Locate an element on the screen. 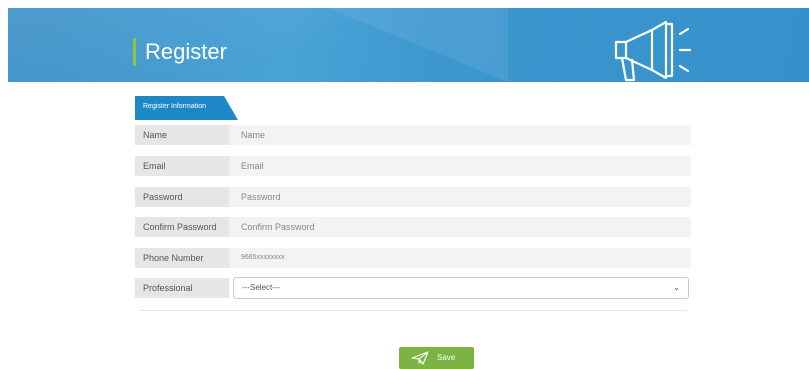 Image resolution: width=809 pixels, height=369 pixels. email-row: Email Email is located at coordinates (413, 166).